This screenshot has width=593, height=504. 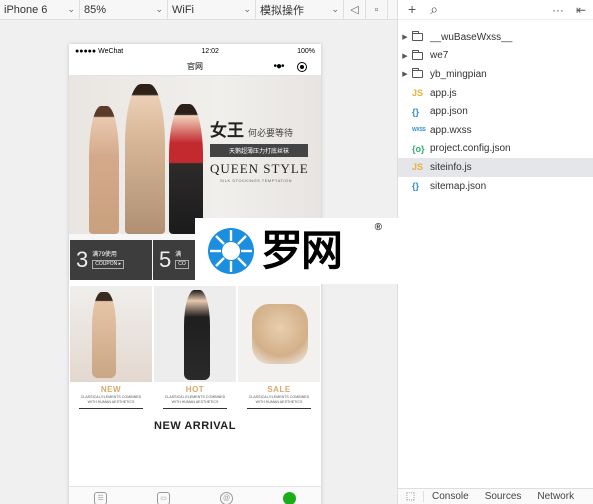 What do you see at coordinates (99, 51) in the screenshot?
I see `carrier-text: ●●●●● WeChat` at bounding box center [99, 51].